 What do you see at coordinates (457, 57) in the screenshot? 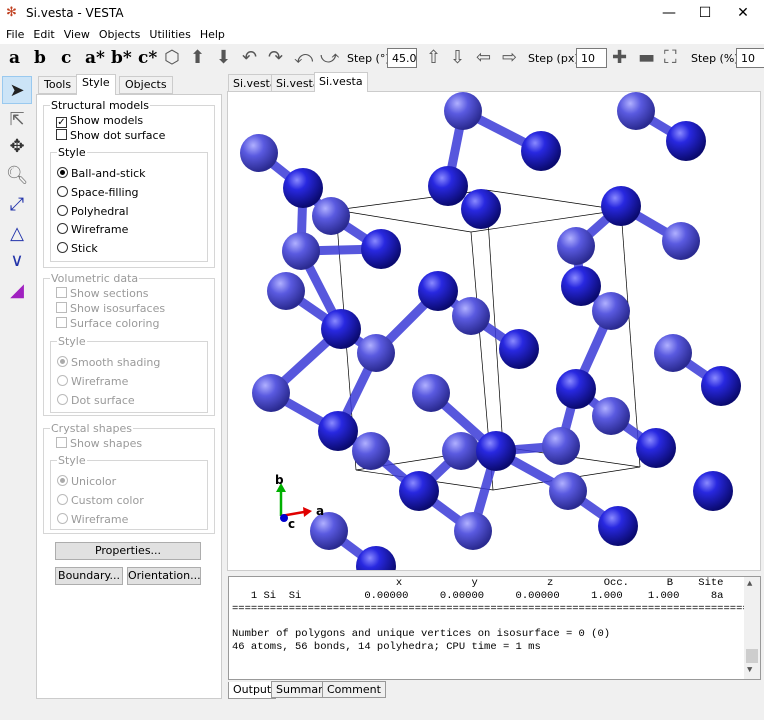
I see `move-down-icon: ⇩` at bounding box center [457, 57].